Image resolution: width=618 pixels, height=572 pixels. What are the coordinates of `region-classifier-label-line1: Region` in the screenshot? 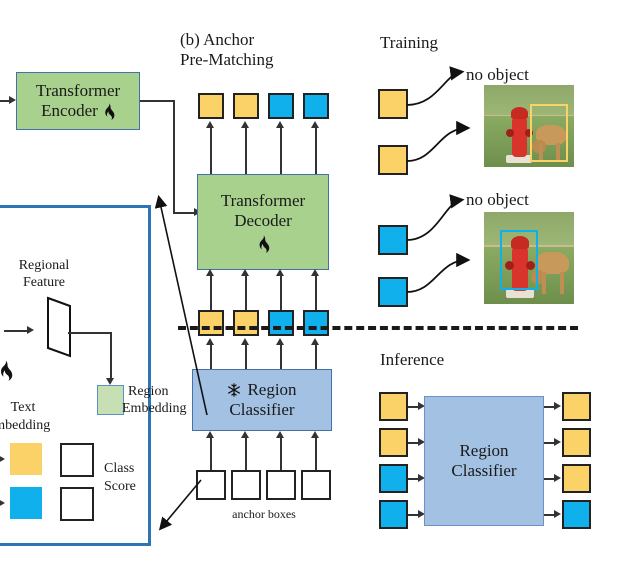 It's located at (272, 389).